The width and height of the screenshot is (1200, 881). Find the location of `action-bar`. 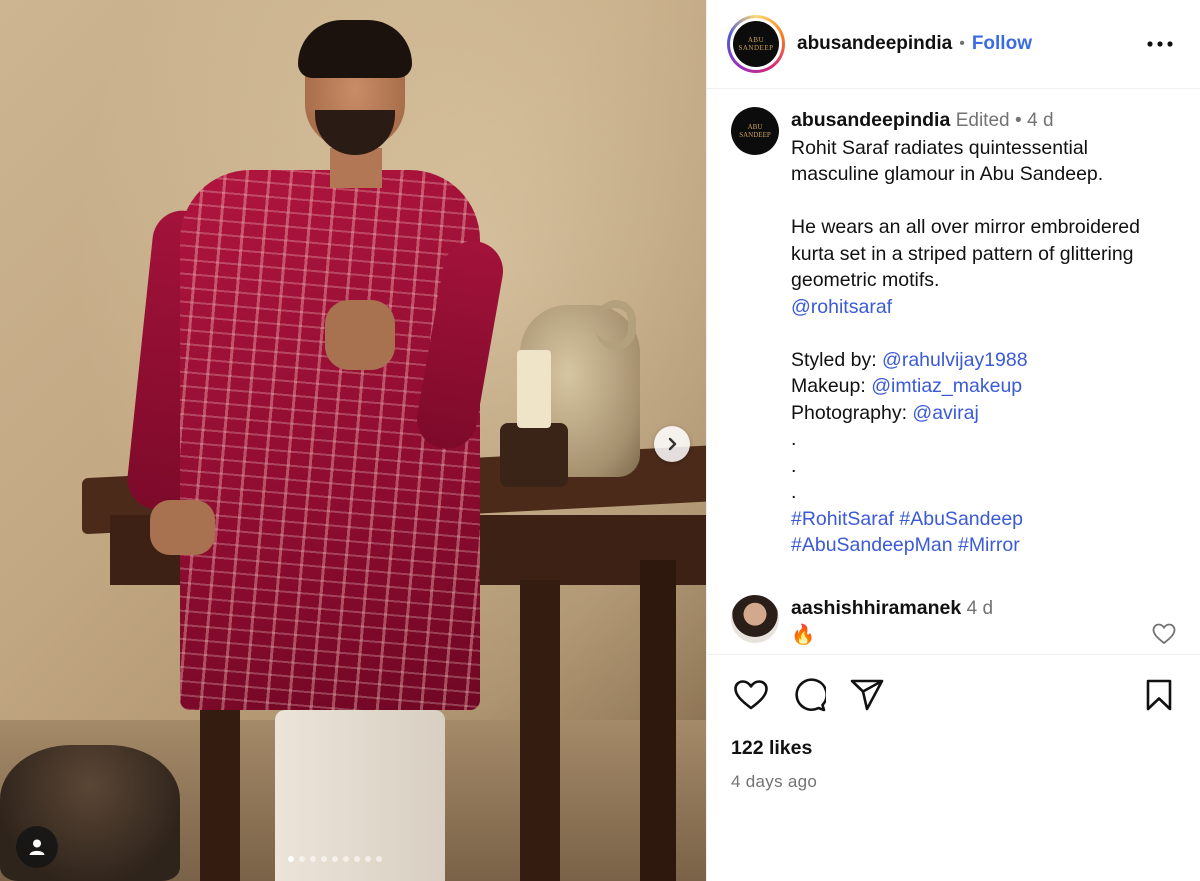

action-bar is located at coordinates (954, 695).